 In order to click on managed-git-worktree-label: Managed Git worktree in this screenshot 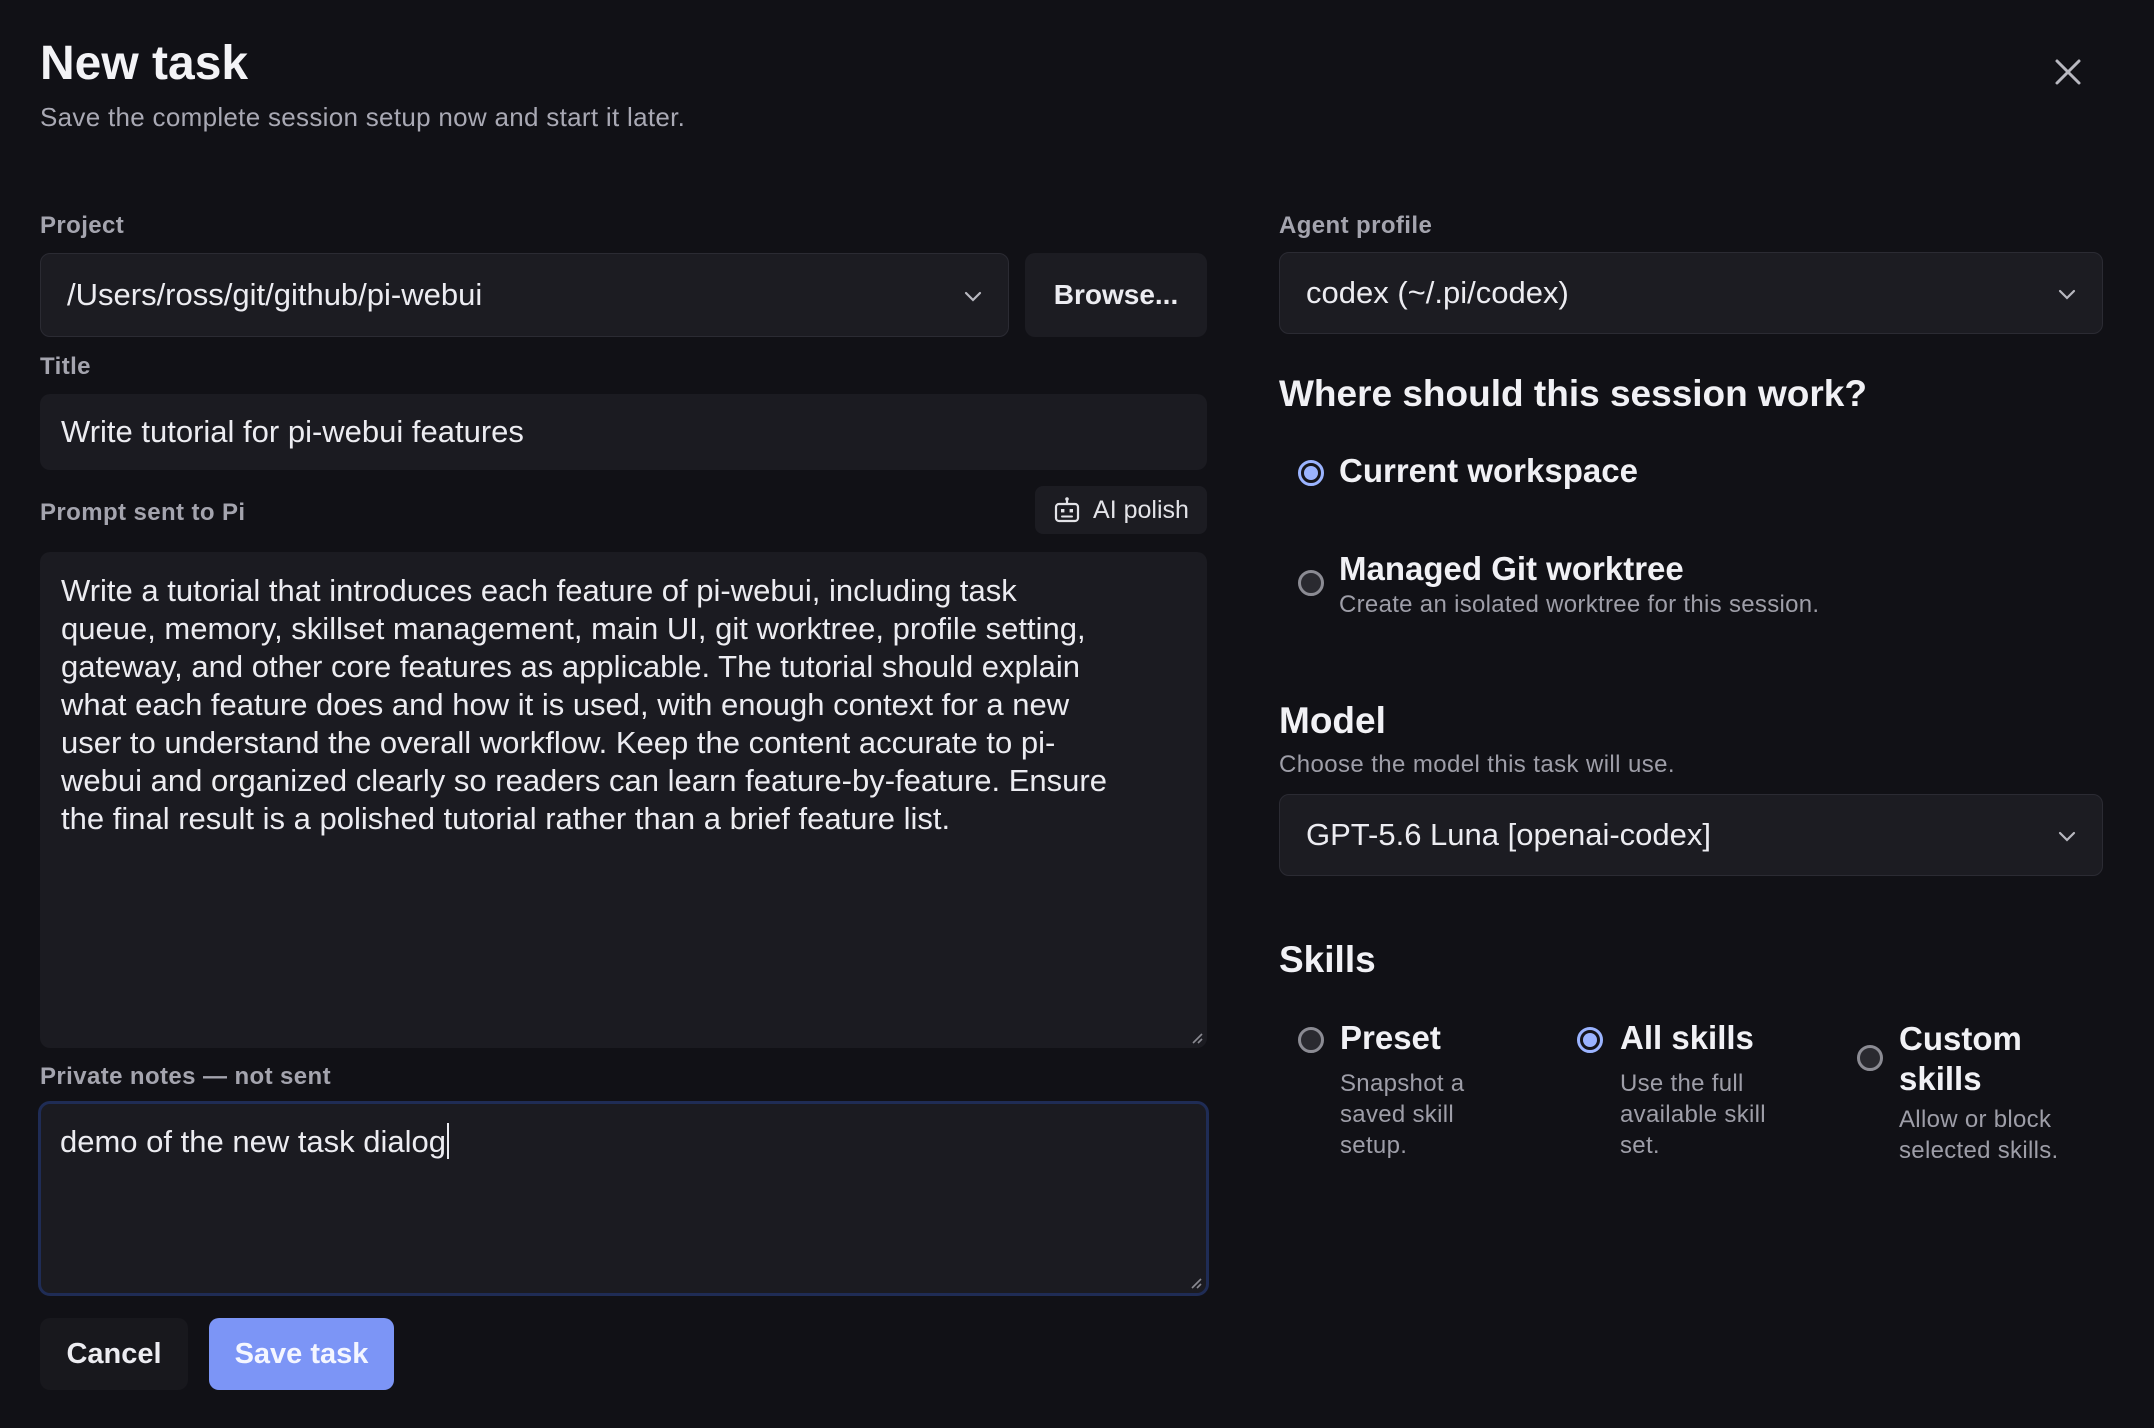, I will do `click(1511, 568)`.